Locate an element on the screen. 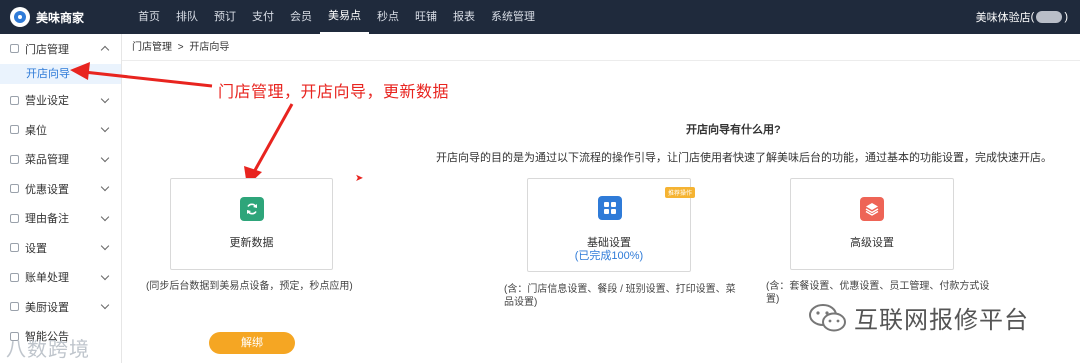 The width and height of the screenshot is (1080, 363). nav-item-system-management: 系统管理 is located at coordinates (513, 17).